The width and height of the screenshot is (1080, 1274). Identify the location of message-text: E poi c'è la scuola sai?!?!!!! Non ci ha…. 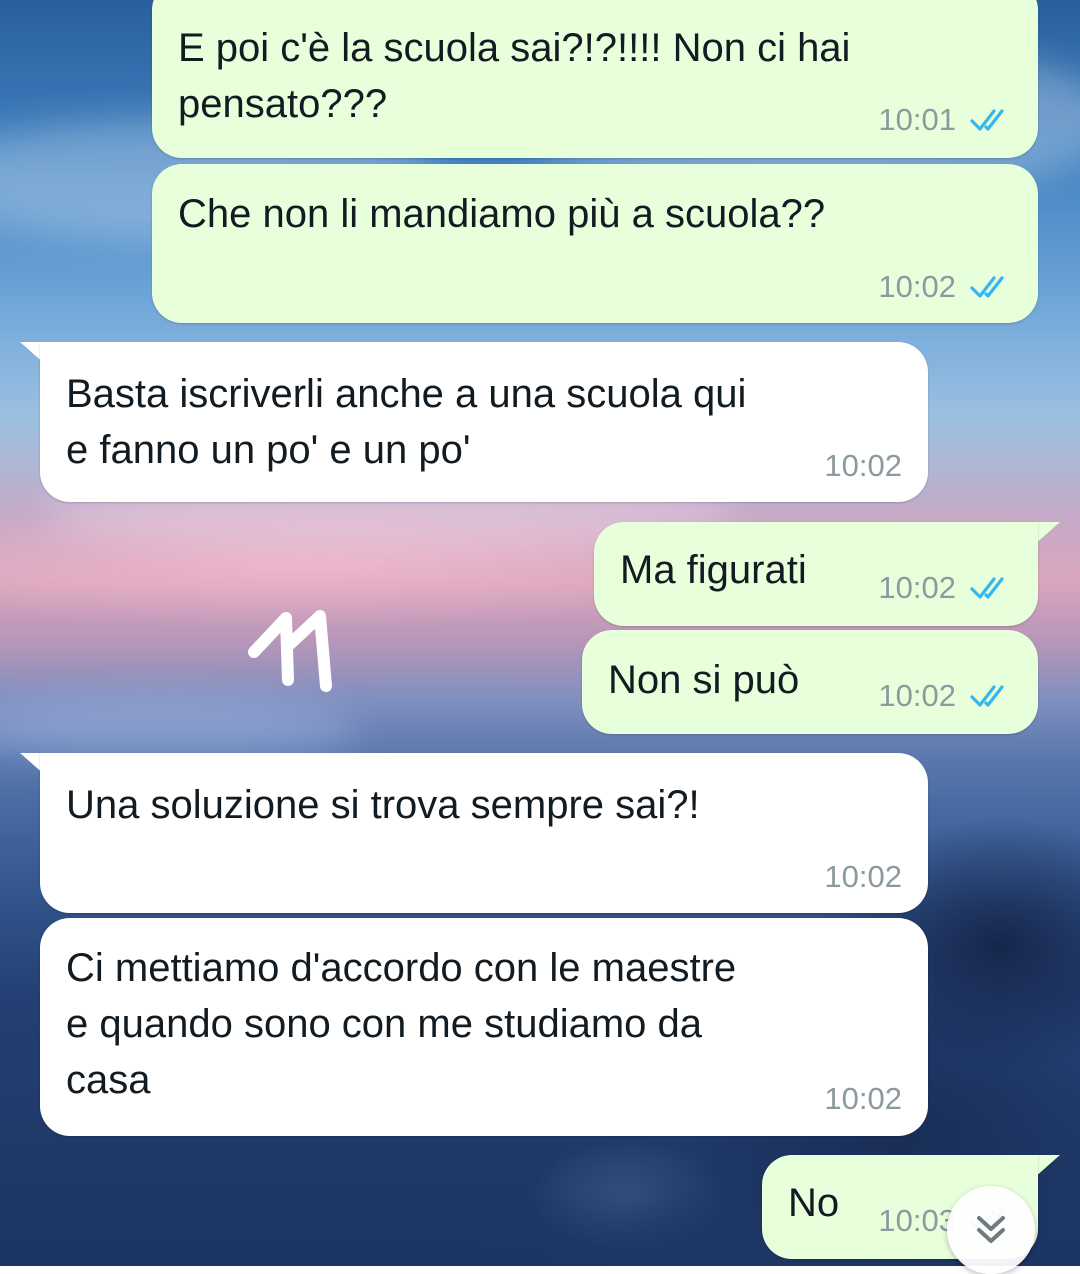
(514, 76).